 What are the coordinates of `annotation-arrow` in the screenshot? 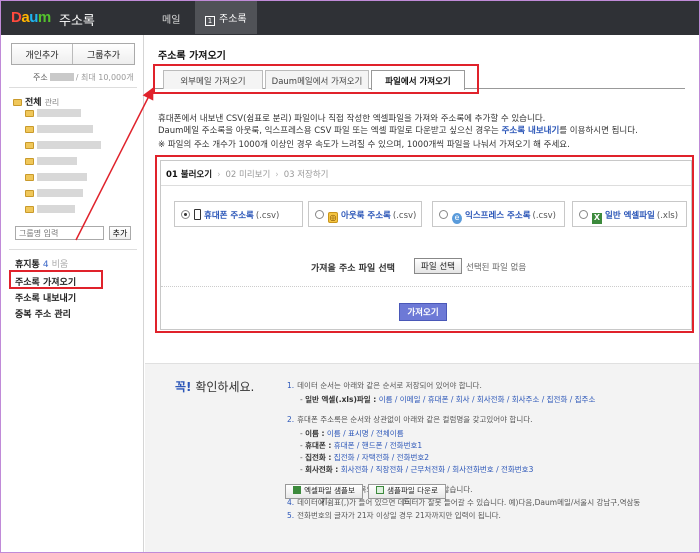 It's located at (114, 164).